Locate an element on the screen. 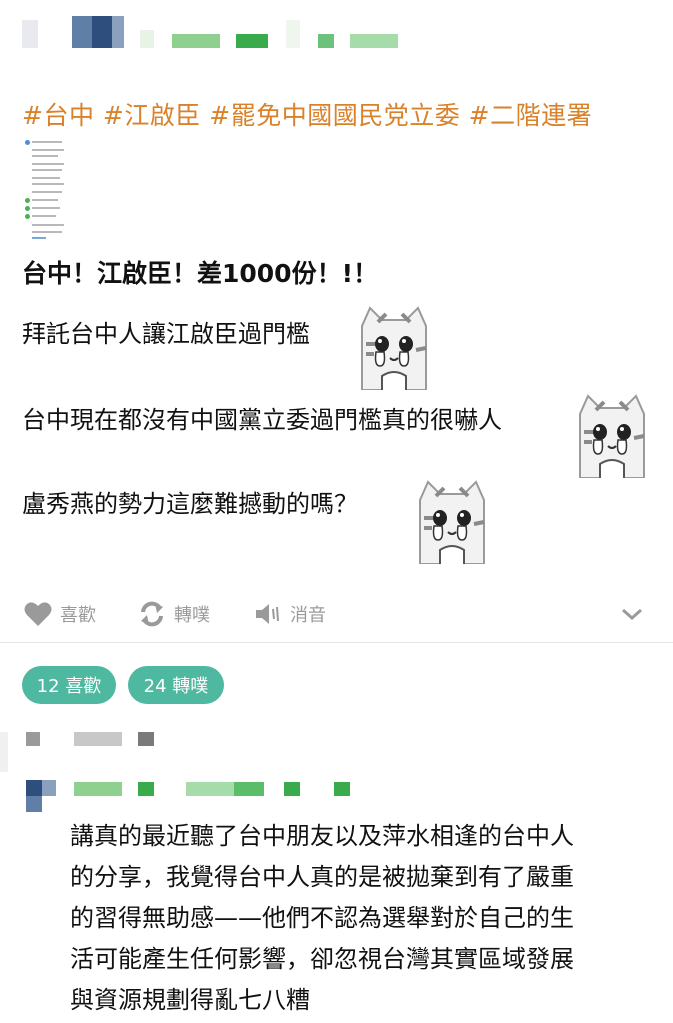 The width and height of the screenshot is (673, 1023). post-hashtags: #台中 #江啟臣 #罷免中國國民党立委 #二階連署 is located at coordinates (342, 114).